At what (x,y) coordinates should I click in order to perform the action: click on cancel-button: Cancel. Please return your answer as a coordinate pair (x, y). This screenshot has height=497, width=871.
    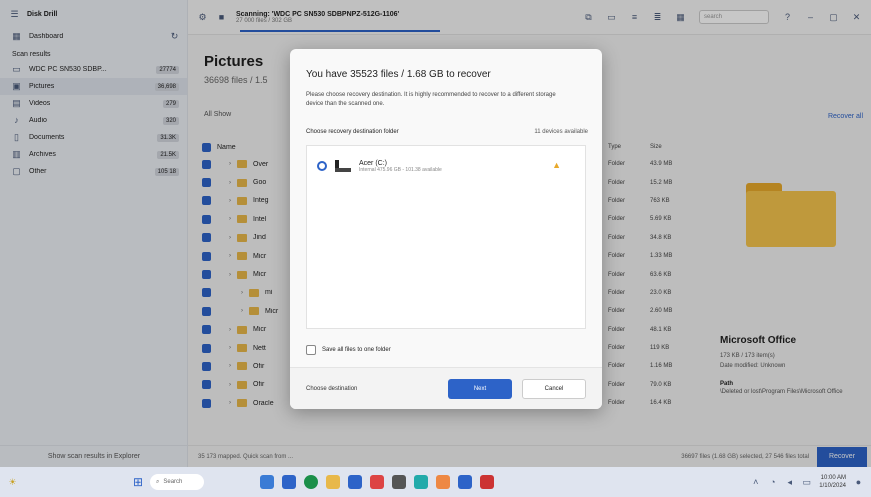
    Looking at the image, I should click on (554, 388).